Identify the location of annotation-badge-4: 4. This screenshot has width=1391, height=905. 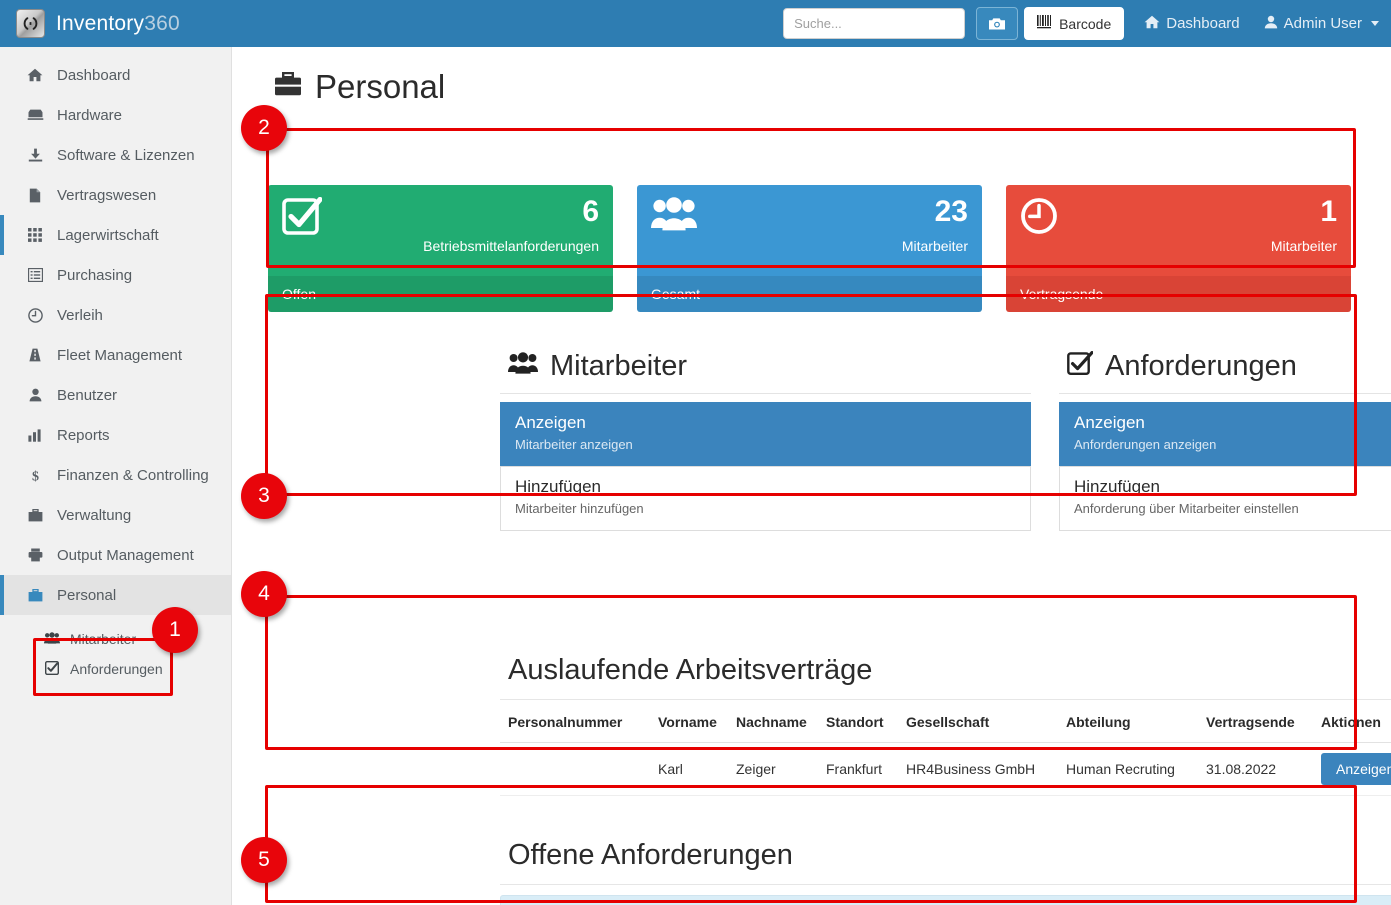
(264, 594).